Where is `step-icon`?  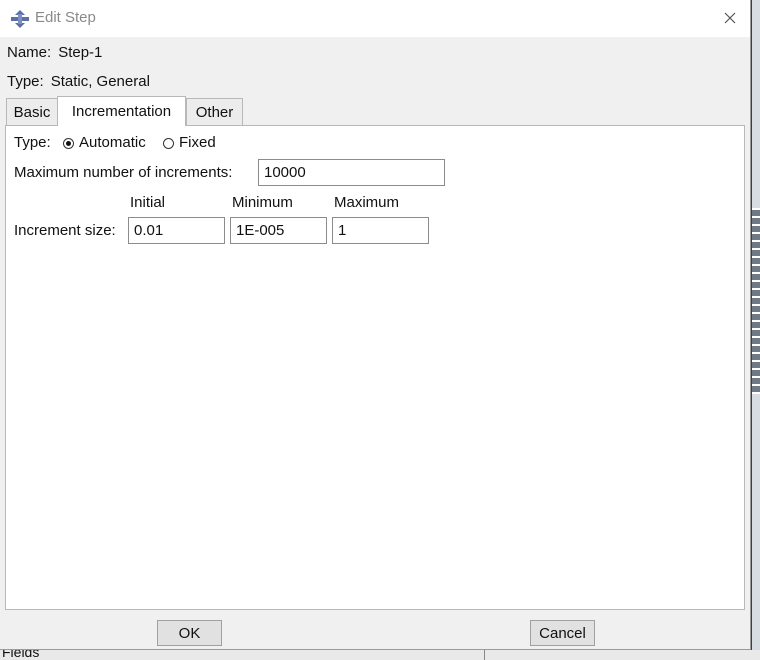 step-icon is located at coordinates (20, 19).